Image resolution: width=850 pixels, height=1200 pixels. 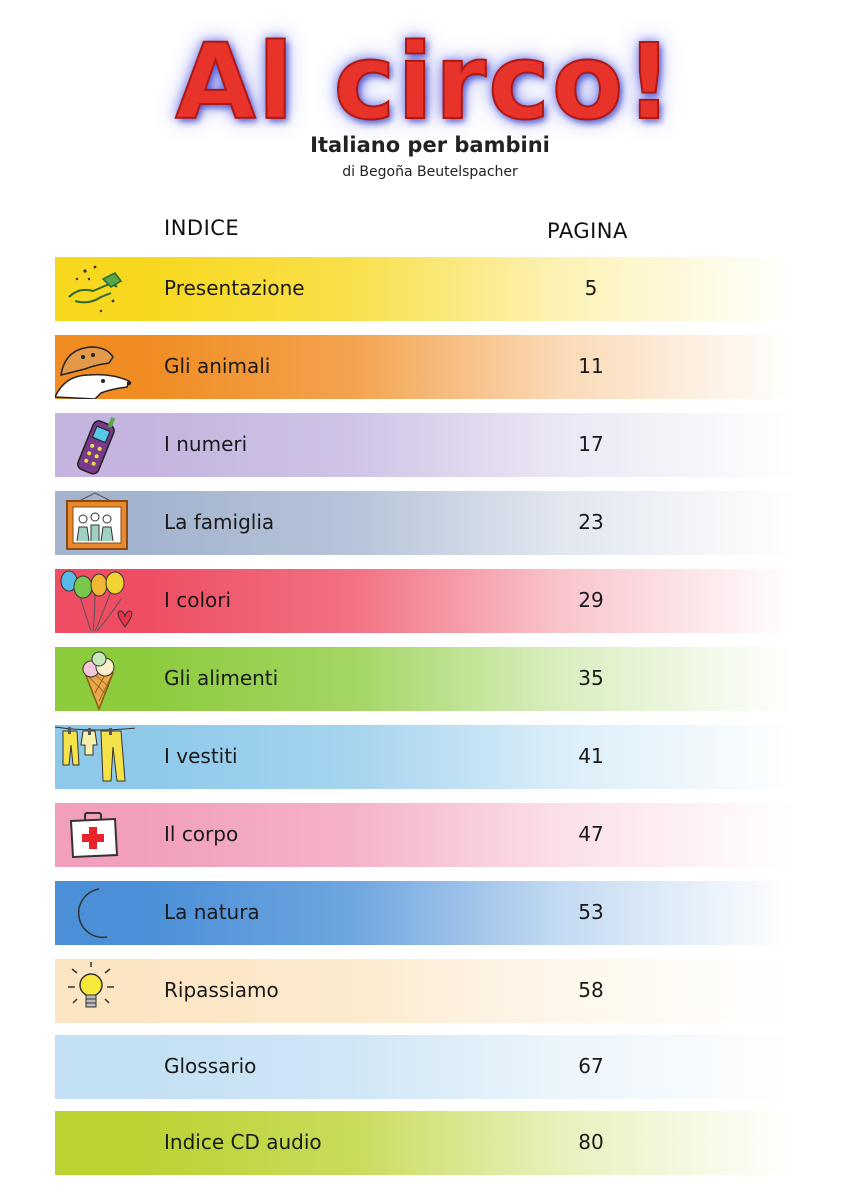 I want to click on cellphone-icon, so click(x=95, y=445).